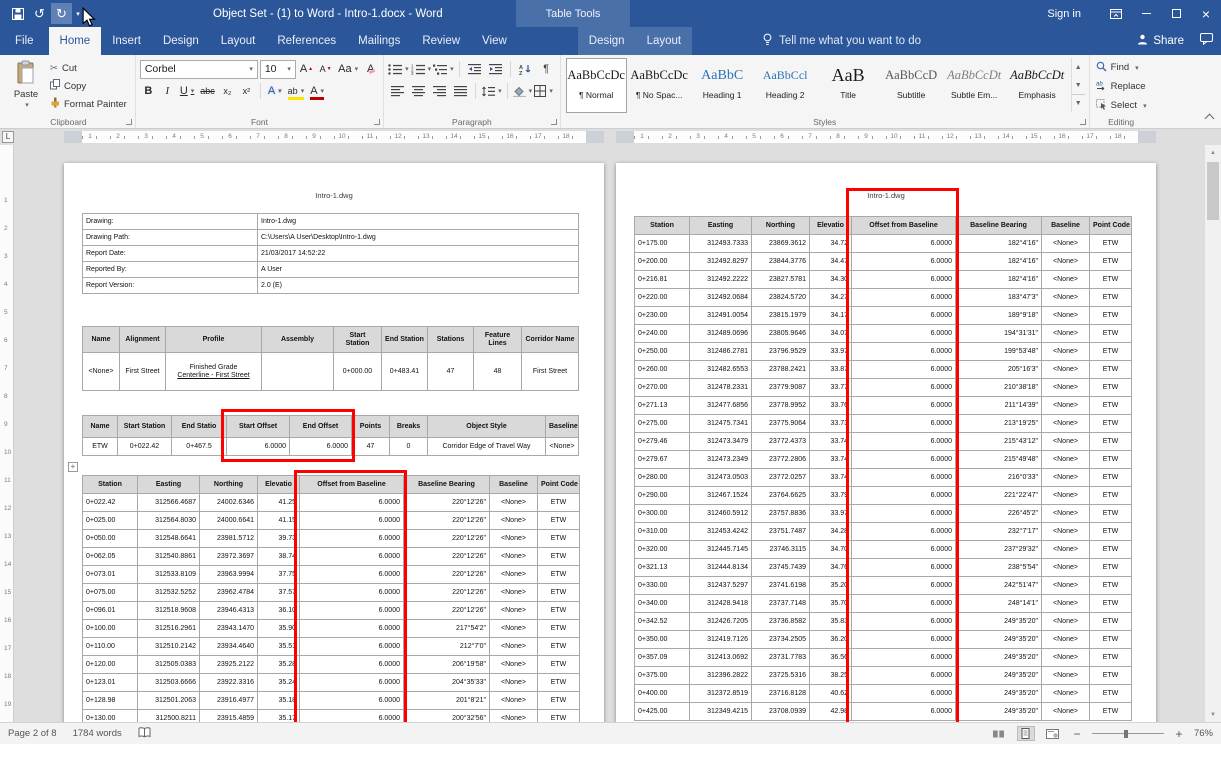 Image resolution: width=1221 pixels, height=770 pixels. What do you see at coordinates (1064, 14) in the screenshot?
I see `sign-in-link: Sign in` at bounding box center [1064, 14].